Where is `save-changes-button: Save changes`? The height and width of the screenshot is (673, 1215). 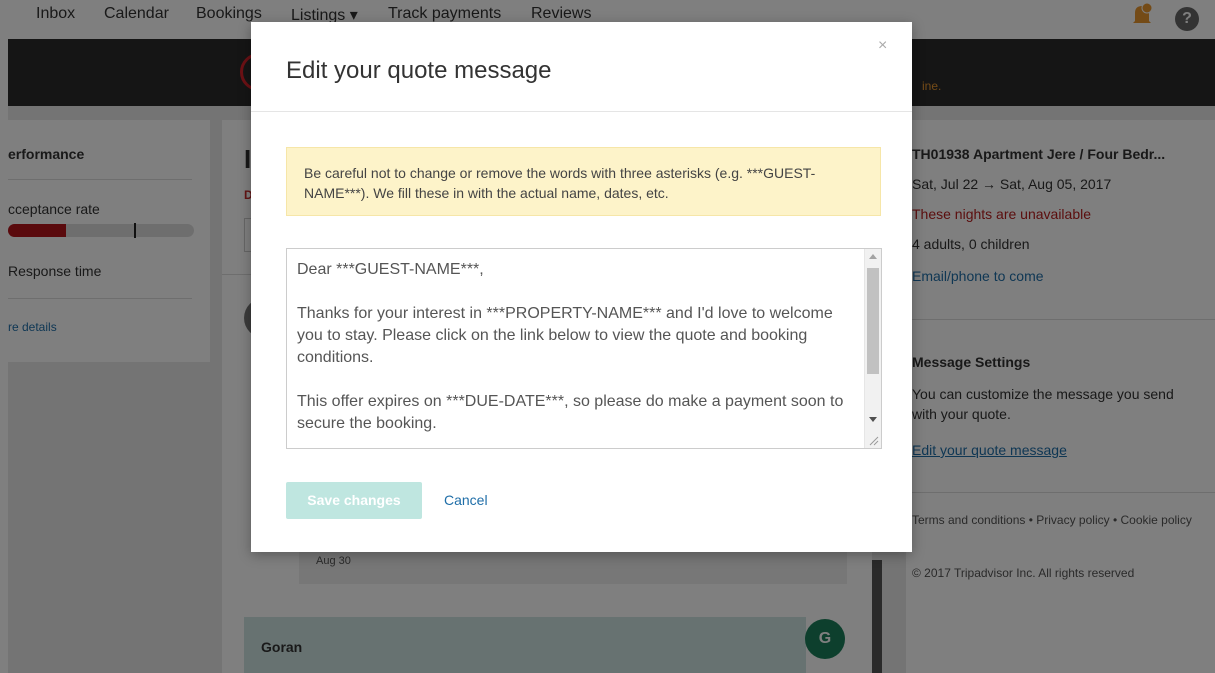 save-changes-button: Save changes is located at coordinates (354, 500).